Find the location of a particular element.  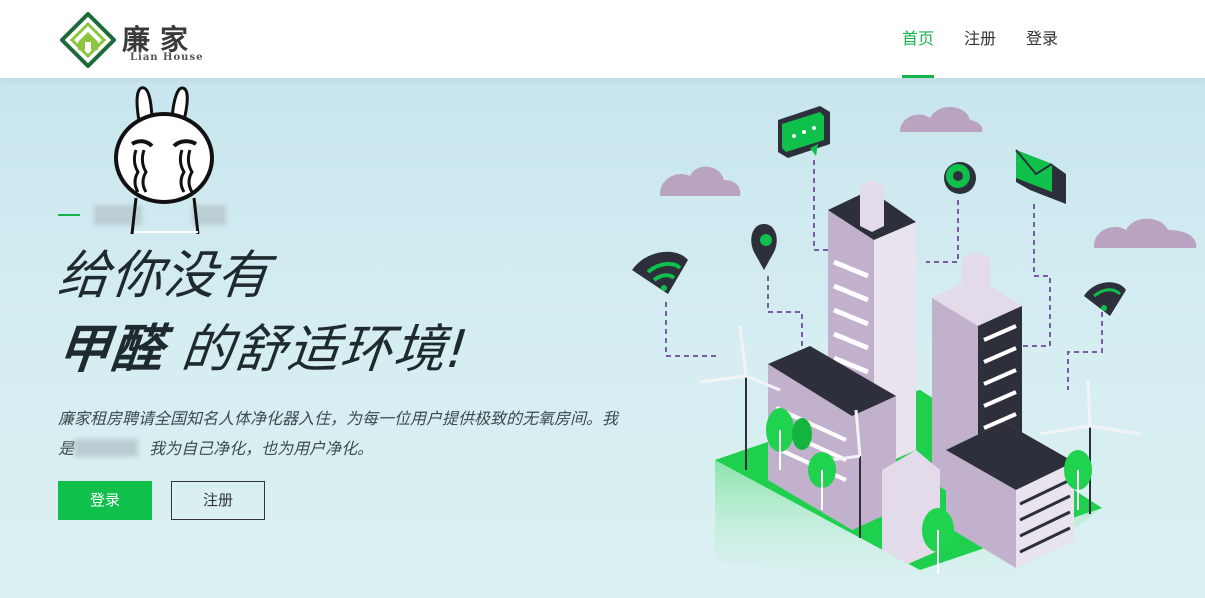

brand-logo: 廉家 Lian House is located at coordinates (135, 38).